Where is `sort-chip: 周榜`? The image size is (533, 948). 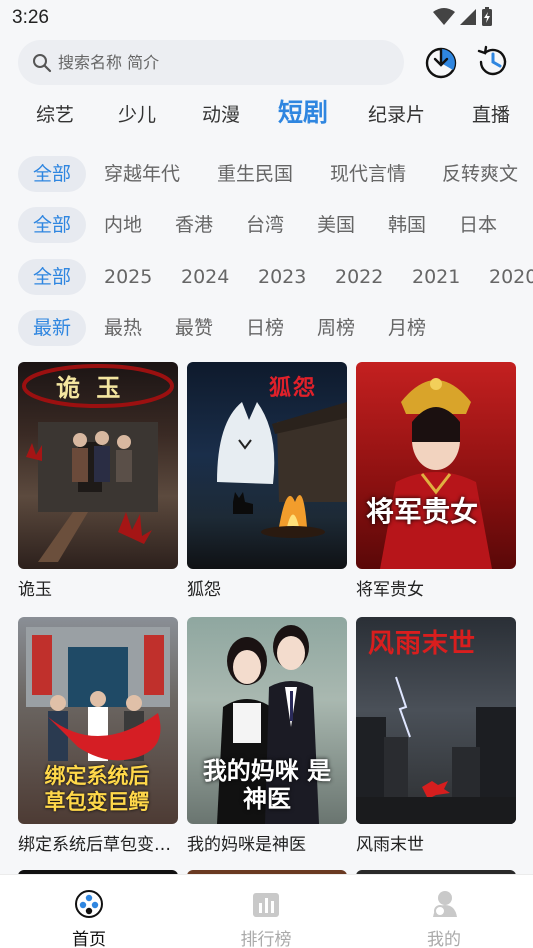 sort-chip: 周榜 is located at coordinates (336, 328).